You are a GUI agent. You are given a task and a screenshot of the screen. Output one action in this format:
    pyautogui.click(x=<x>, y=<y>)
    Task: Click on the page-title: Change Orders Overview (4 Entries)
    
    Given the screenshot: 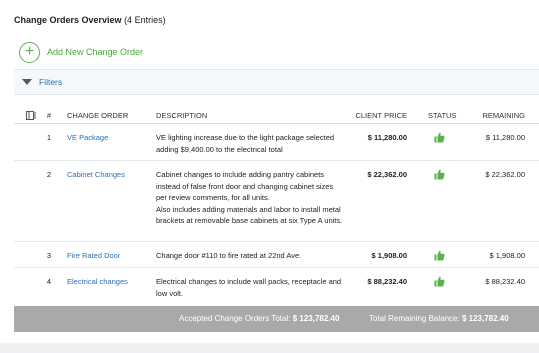 What is the action you would take?
    pyautogui.click(x=90, y=20)
    